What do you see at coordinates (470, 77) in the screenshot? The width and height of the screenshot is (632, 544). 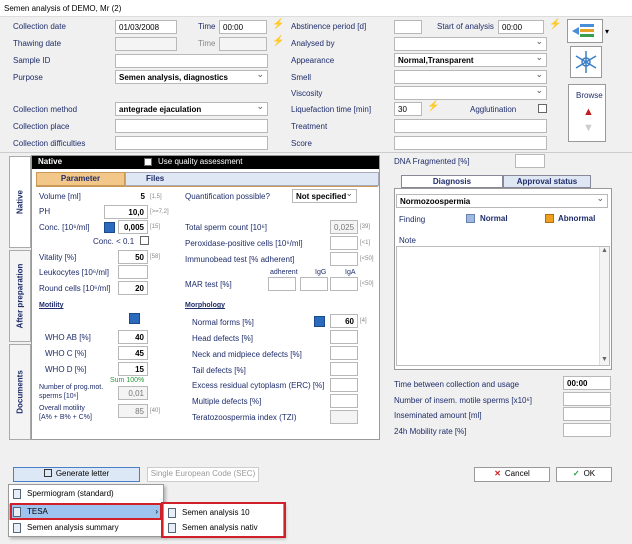 I see `smell-select` at bounding box center [470, 77].